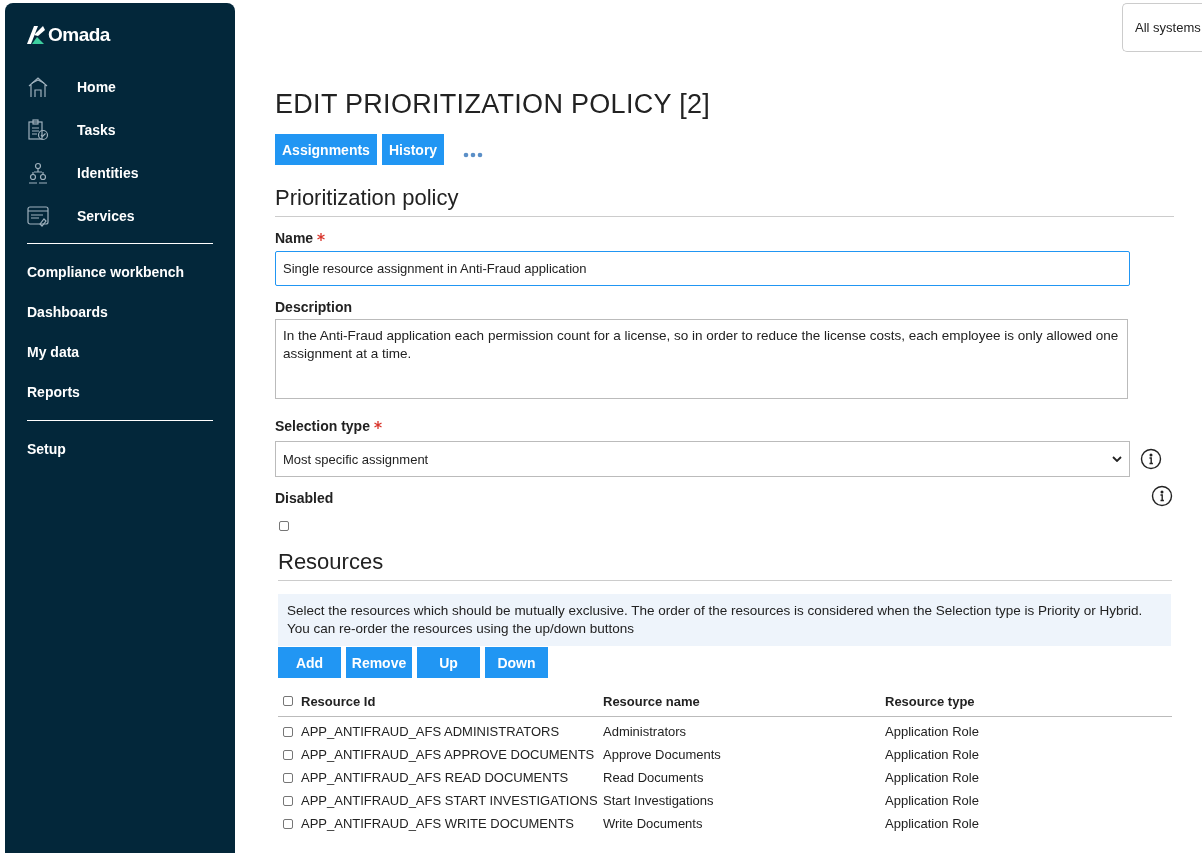 Image resolution: width=1202 pixels, height=853 pixels. Describe the element at coordinates (120, 312) in the screenshot. I see `nav-link: Dashboards` at that location.